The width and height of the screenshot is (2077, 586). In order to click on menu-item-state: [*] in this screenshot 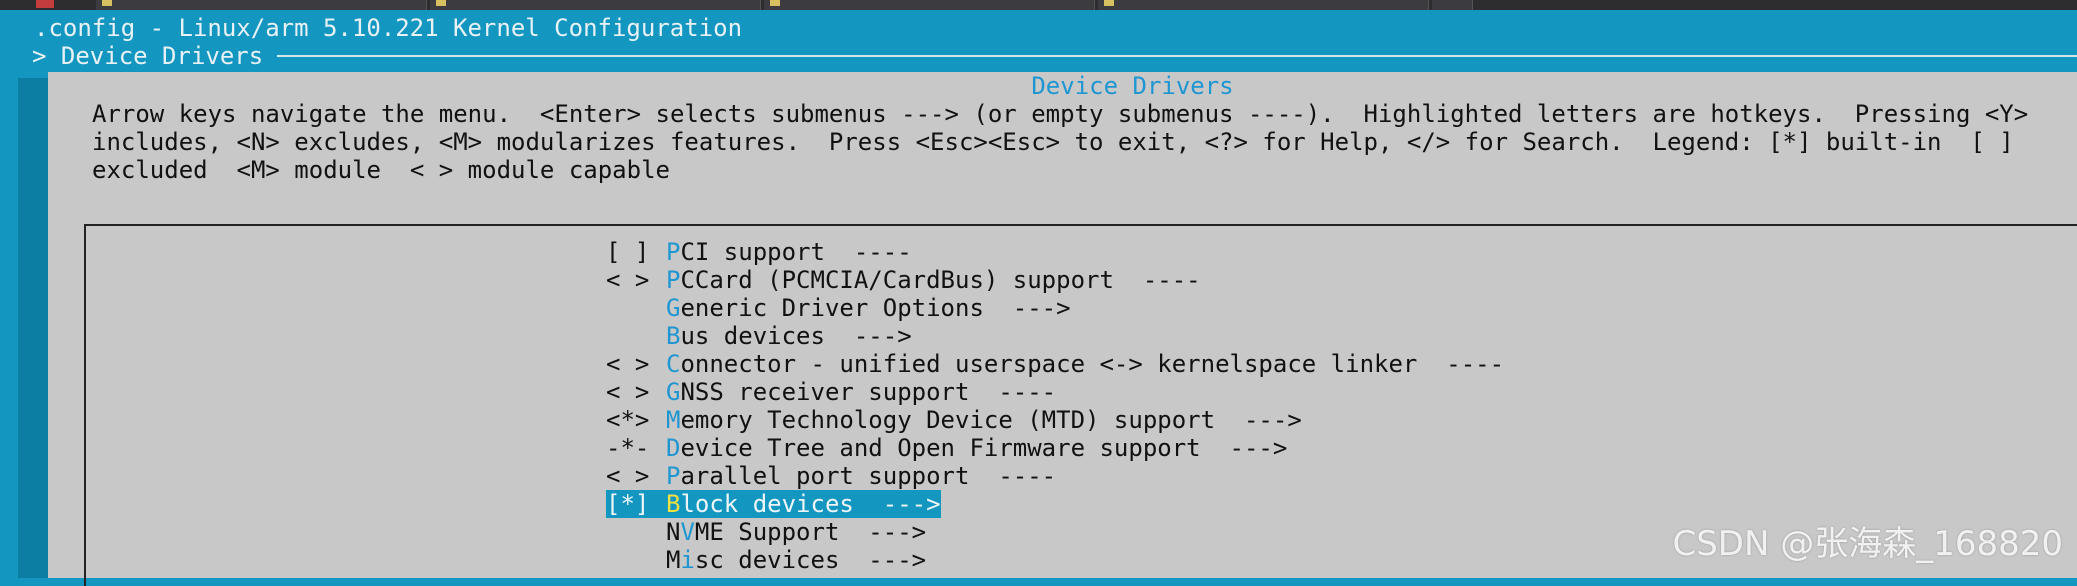, I will do `click(636, 504)`.